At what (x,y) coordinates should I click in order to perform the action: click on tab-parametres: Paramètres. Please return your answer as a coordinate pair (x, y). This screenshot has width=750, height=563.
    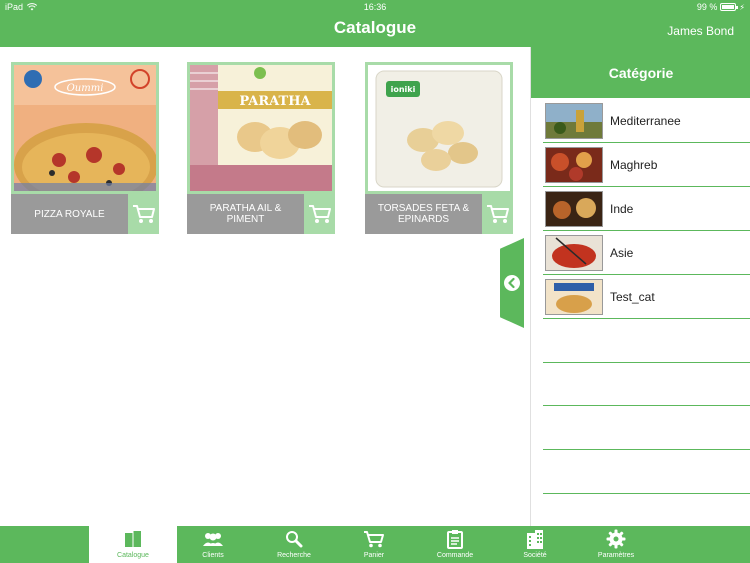
    Looking at the image, I should click on (616, 544).